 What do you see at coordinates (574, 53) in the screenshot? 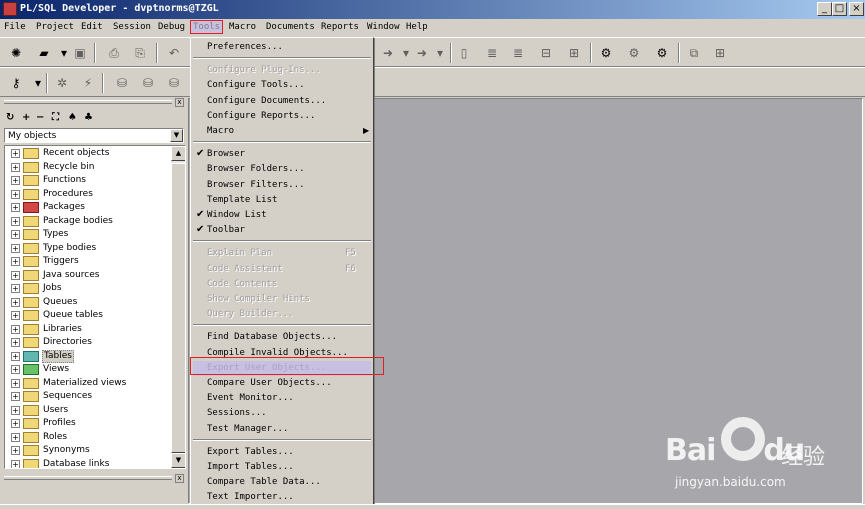
I see `uncomment-icon: ⊞` at bounding box center [574, 53].